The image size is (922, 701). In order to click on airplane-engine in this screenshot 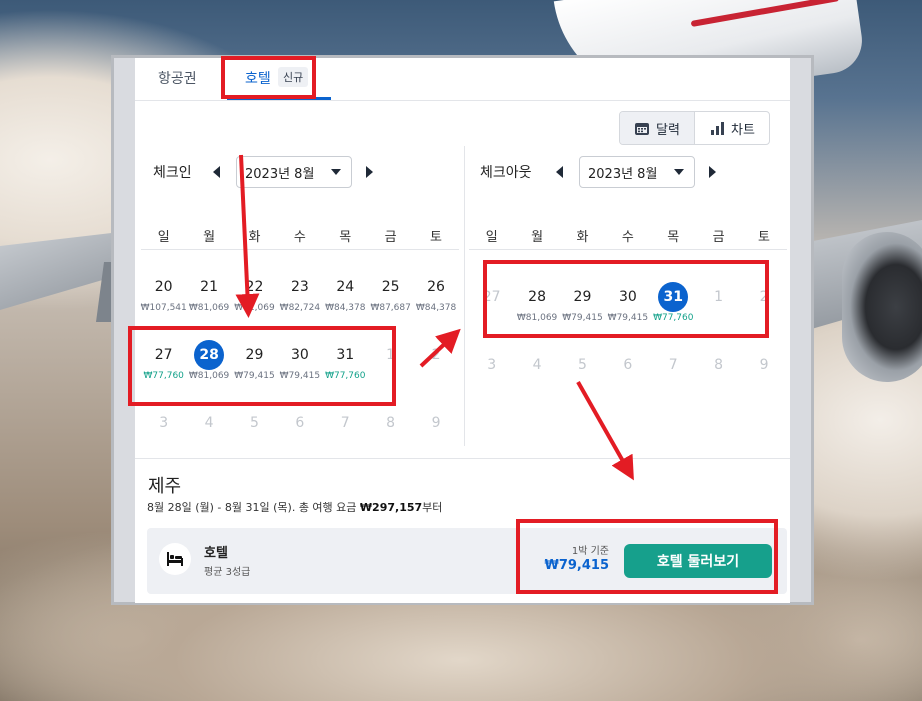, I will do `click(882, 307)`.